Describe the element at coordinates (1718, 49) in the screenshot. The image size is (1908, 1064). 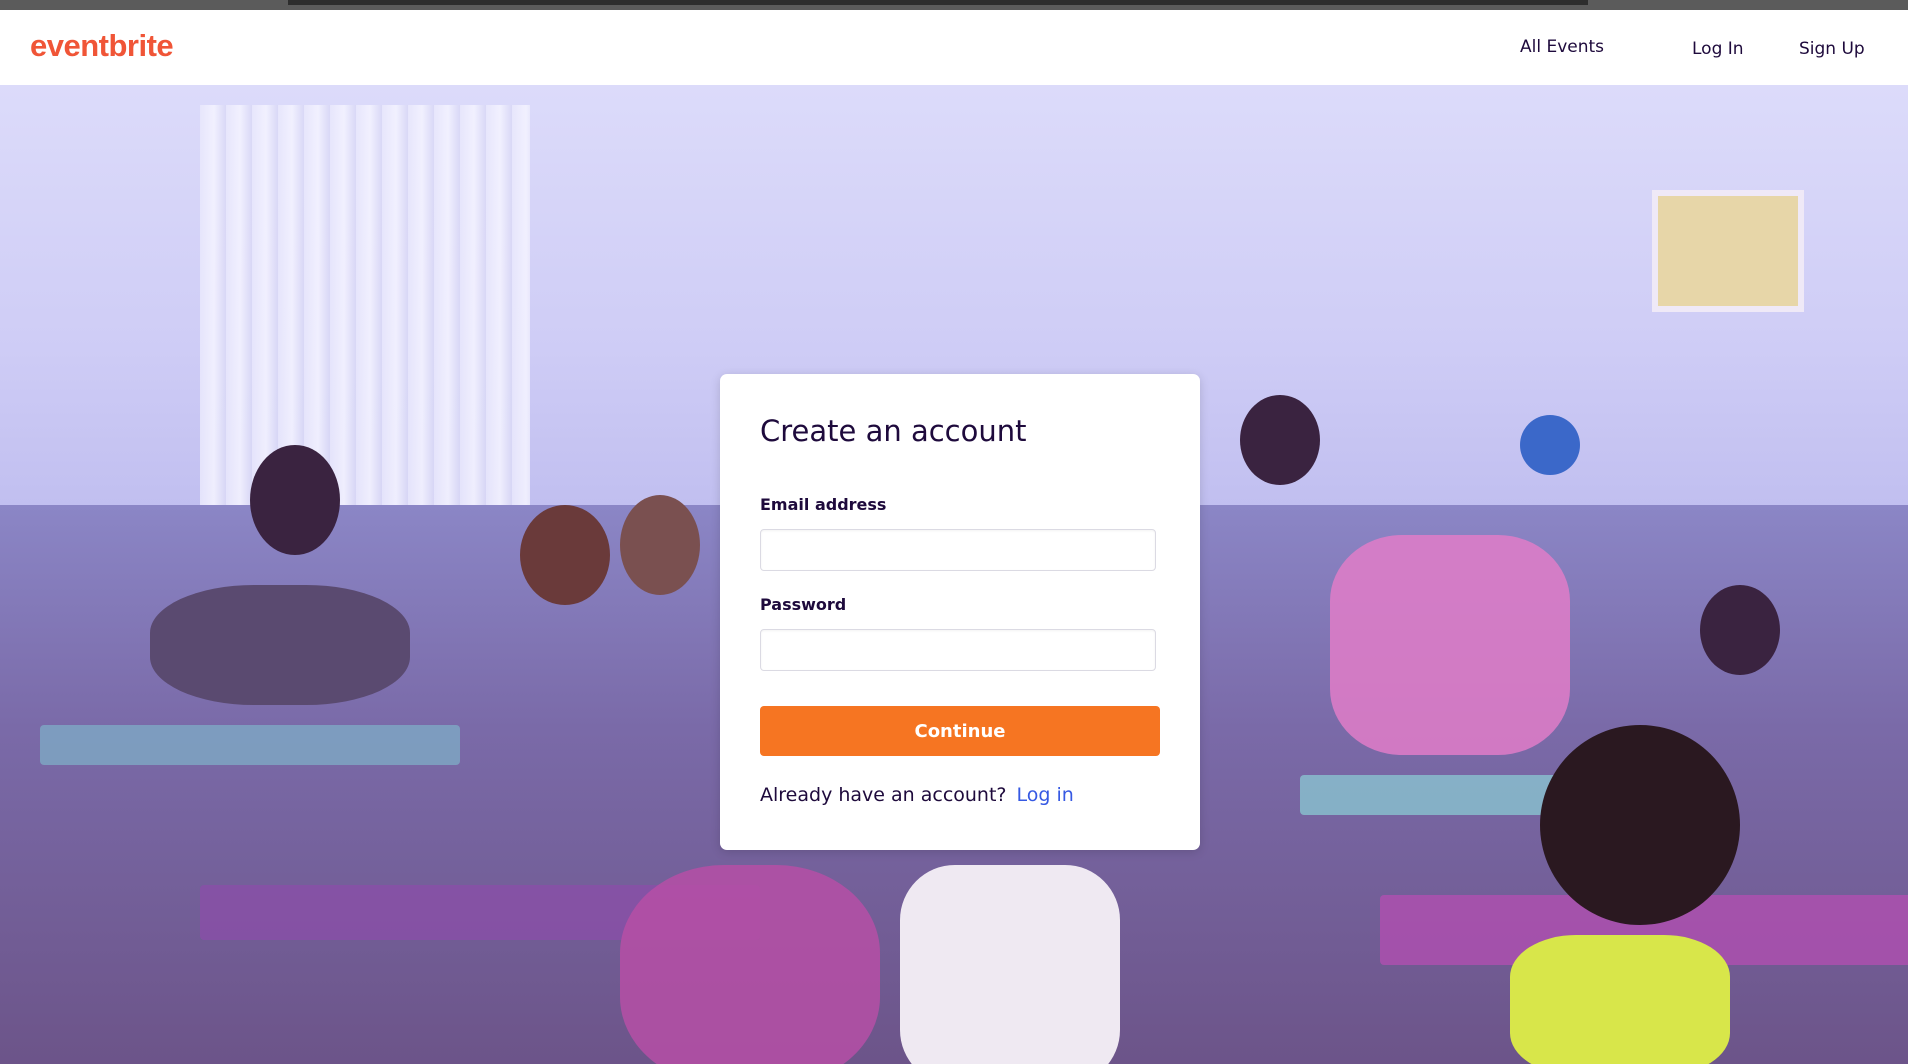
I see `nav-log-in: Log In` at that location.